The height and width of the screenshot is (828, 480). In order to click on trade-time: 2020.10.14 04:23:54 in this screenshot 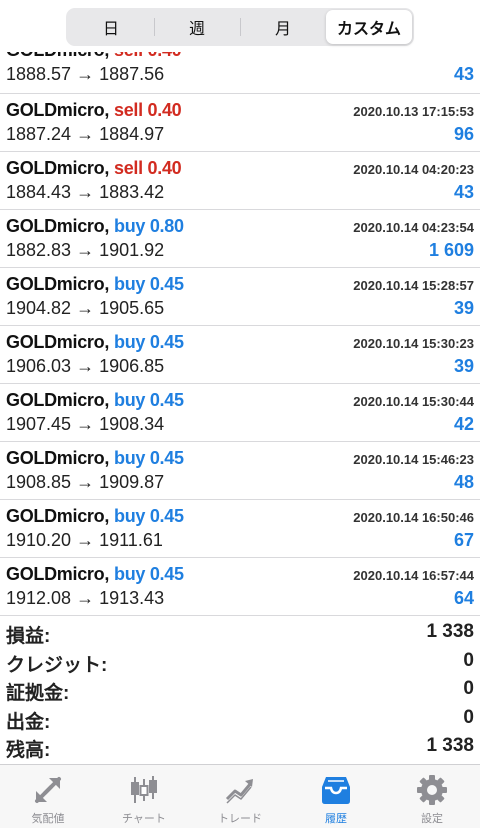, I will do `click(413, 227)`.